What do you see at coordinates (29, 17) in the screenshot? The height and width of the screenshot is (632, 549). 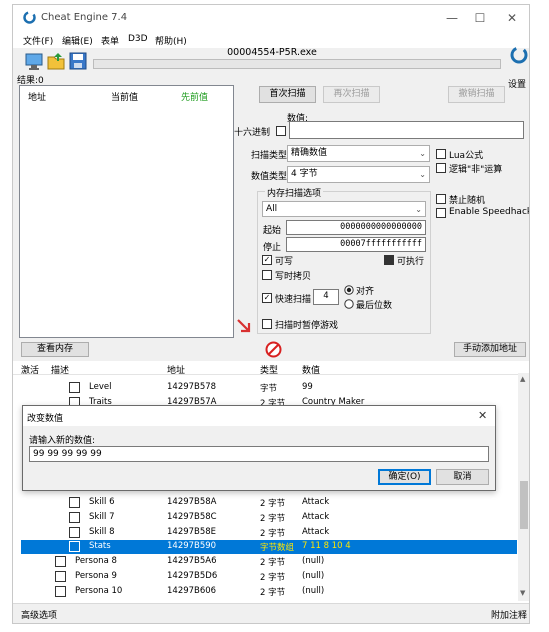 I see `cheat-engine-logo-icon` at bounding box center [29, 17].